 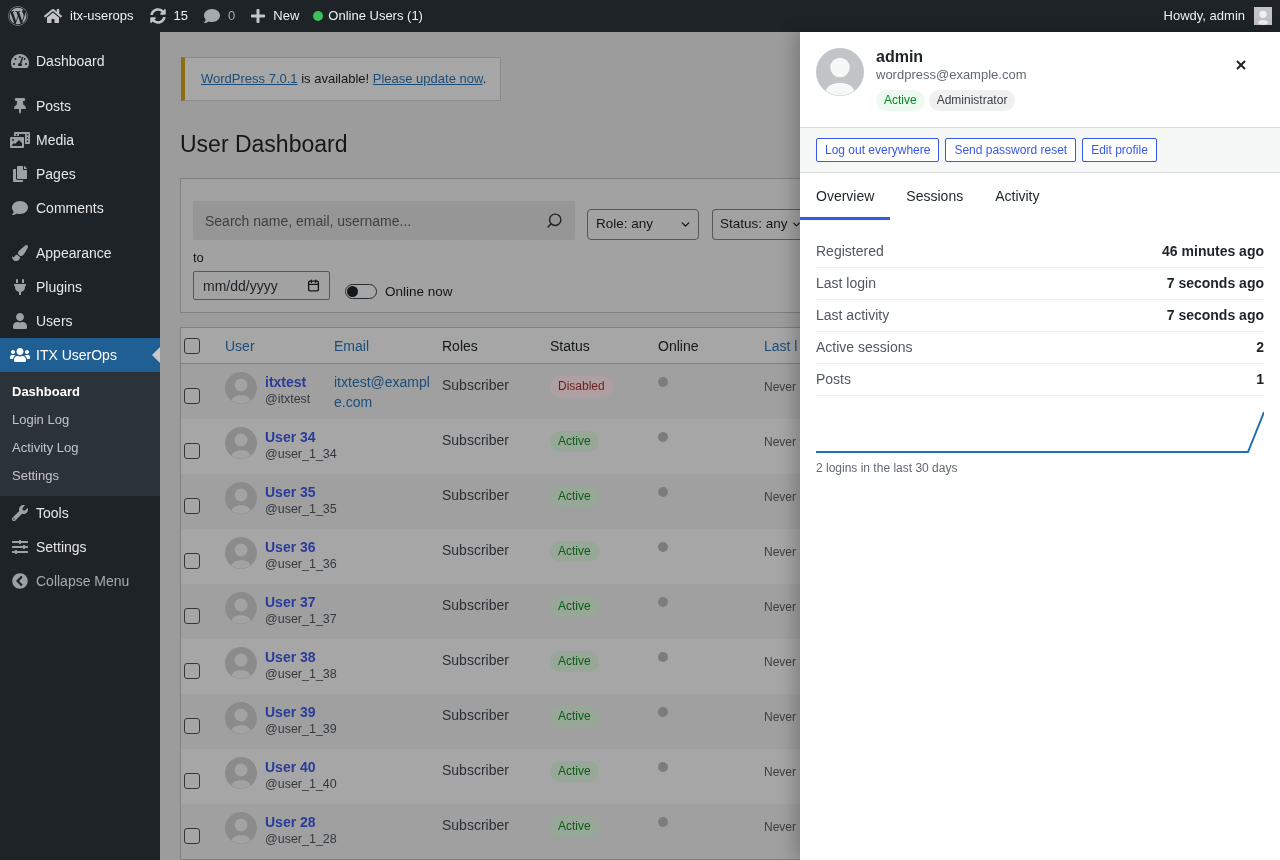 I want to click on sparkline-caption: 2 logins in the last 30 days, so click(x=887, y=468).